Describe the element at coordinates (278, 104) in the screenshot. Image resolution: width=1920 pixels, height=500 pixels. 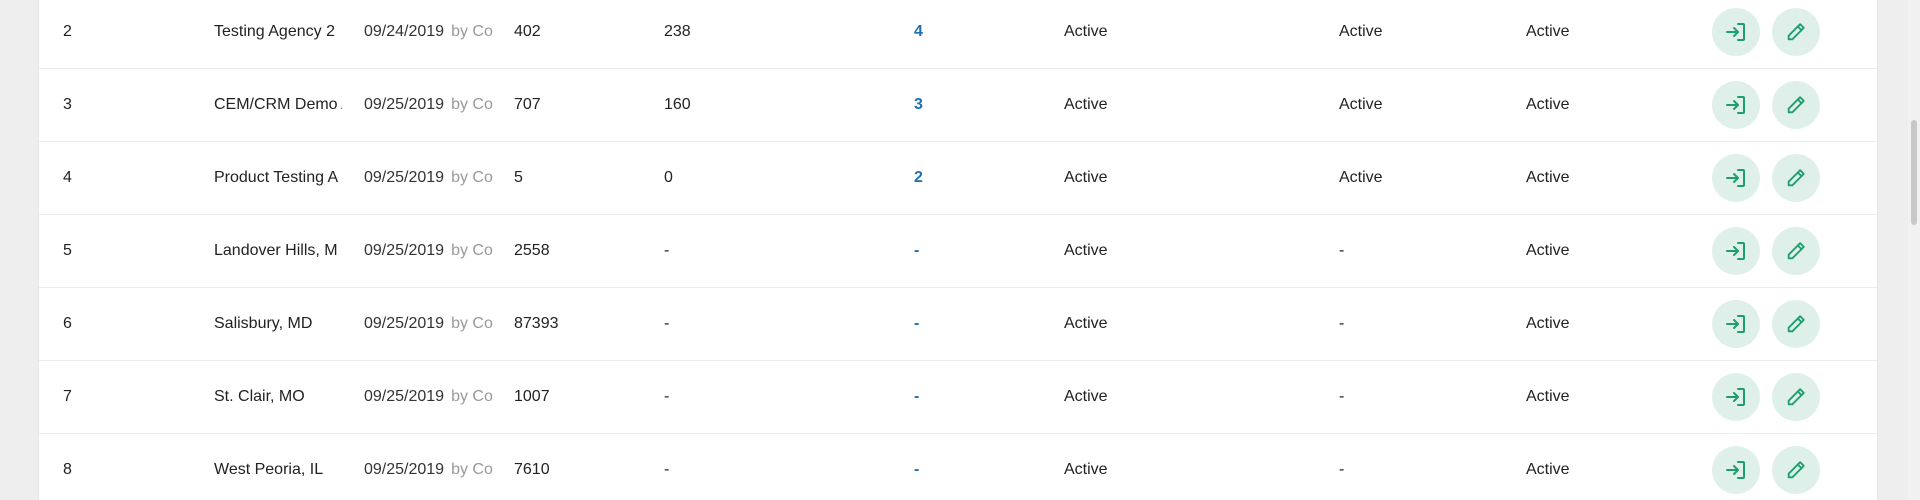
I see `agency-name: CEM/CRM Demo A` at that location.